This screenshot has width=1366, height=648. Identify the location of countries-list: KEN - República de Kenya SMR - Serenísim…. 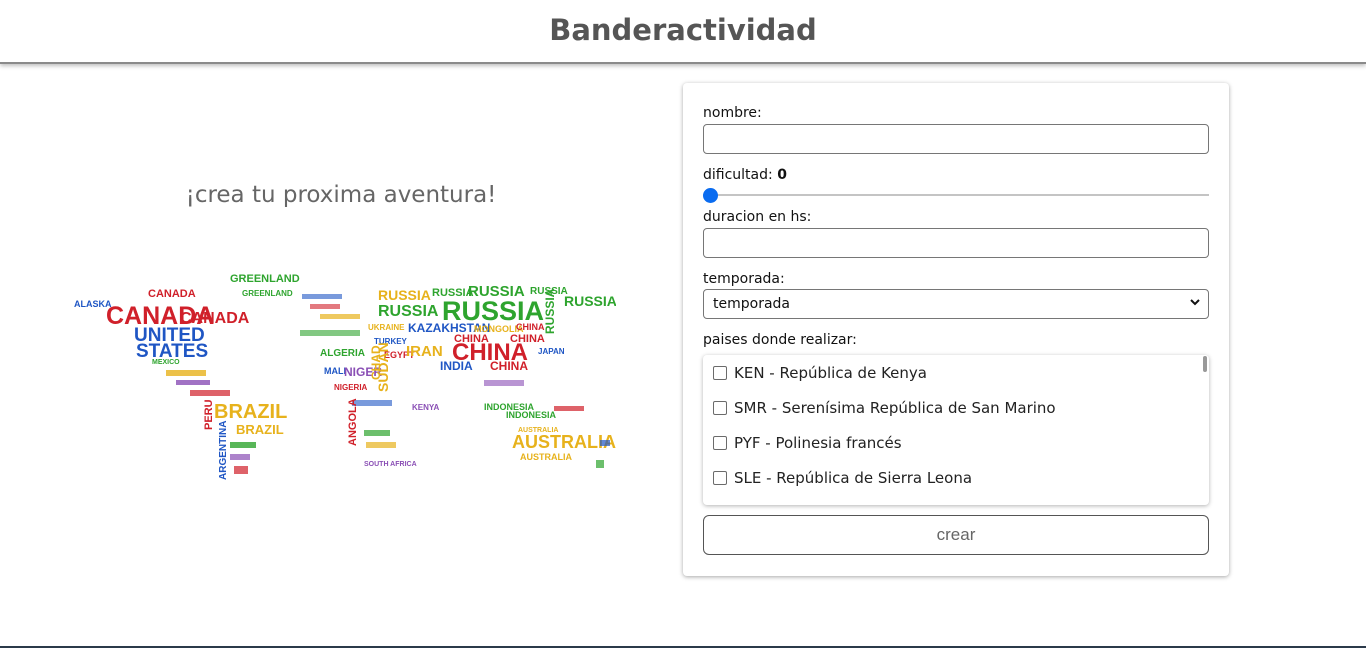
(956, 430).